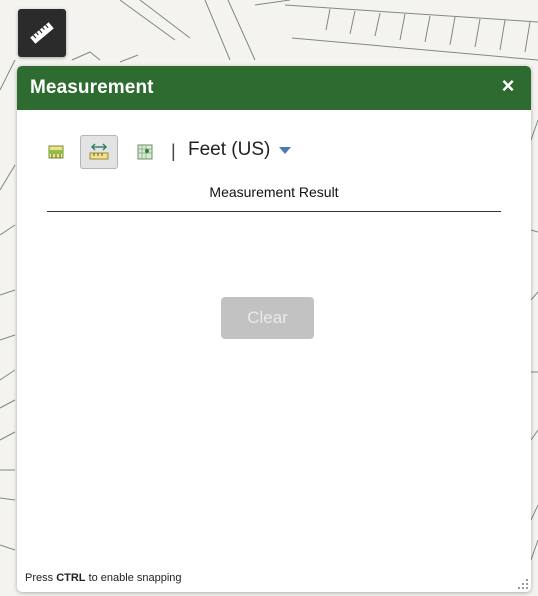  I want to click on ruler-icon, so click(42, 33).